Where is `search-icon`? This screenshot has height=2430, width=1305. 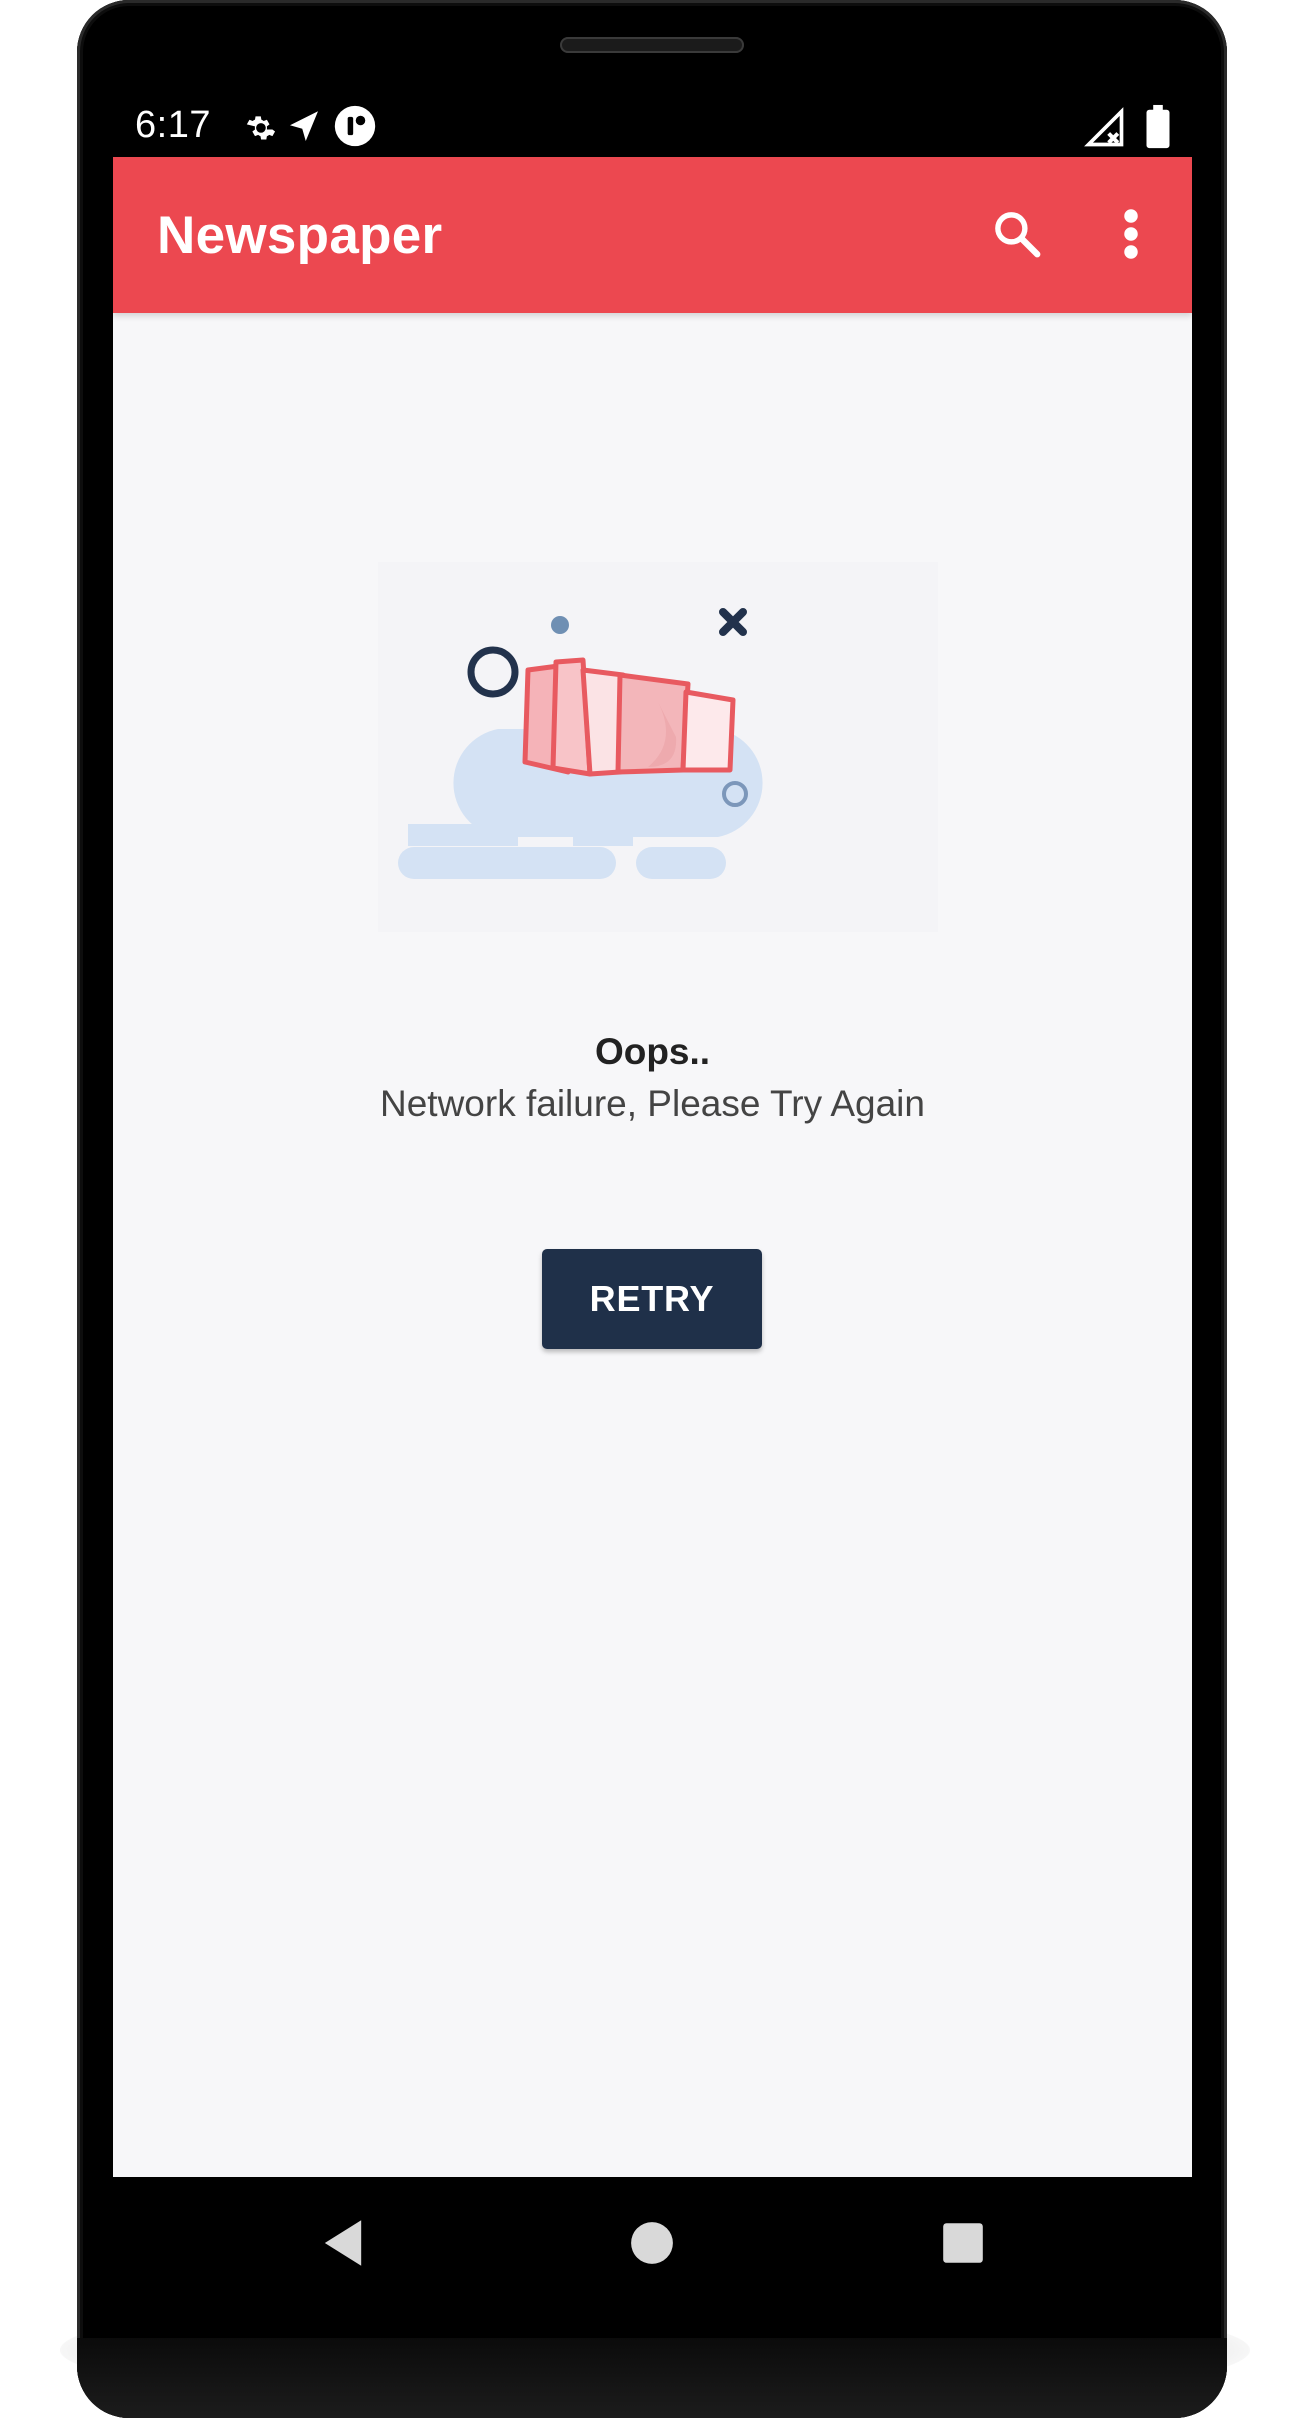 search-icon is located at coordinates (1017, 234).